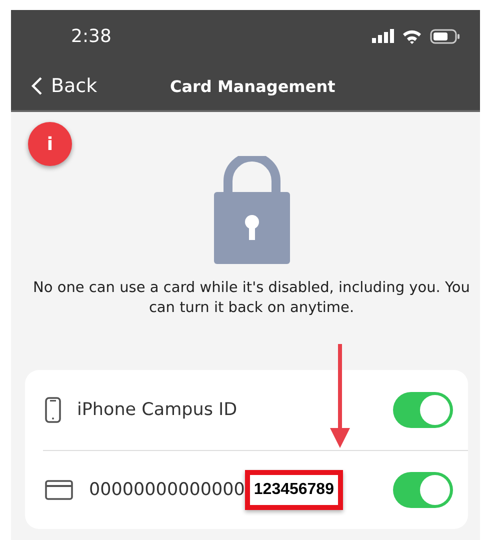 The width and height of the screenshot is (487, 540). What do you see at coordinates (167, 490) in the screenshot?
I see `card-name: 00000000000000` at bounding box center [167, 490].